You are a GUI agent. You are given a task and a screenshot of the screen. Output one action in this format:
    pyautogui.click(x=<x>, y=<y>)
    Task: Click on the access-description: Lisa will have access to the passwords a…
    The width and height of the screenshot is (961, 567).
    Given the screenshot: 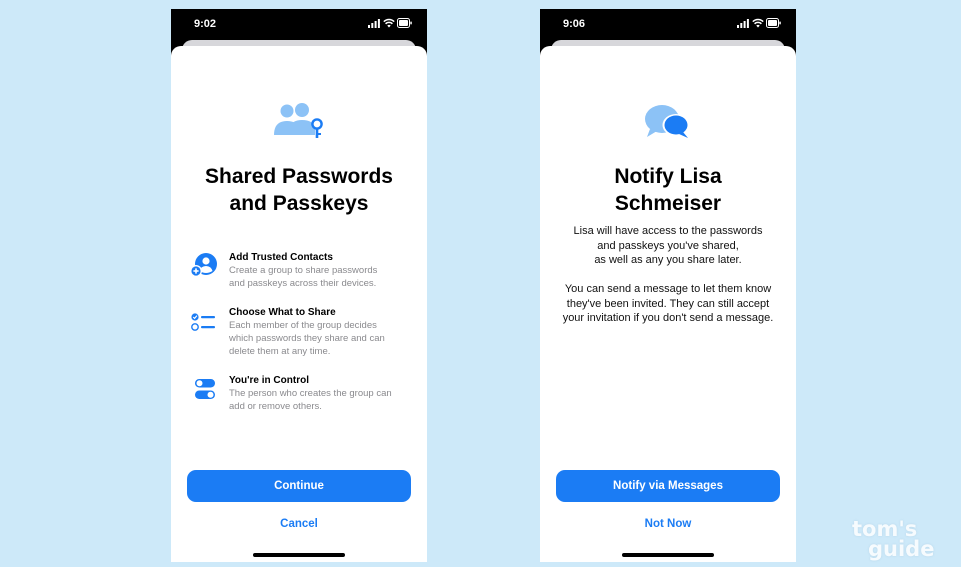 What is the action you would take?
    pyautogui.click(x=668, y=246)
    